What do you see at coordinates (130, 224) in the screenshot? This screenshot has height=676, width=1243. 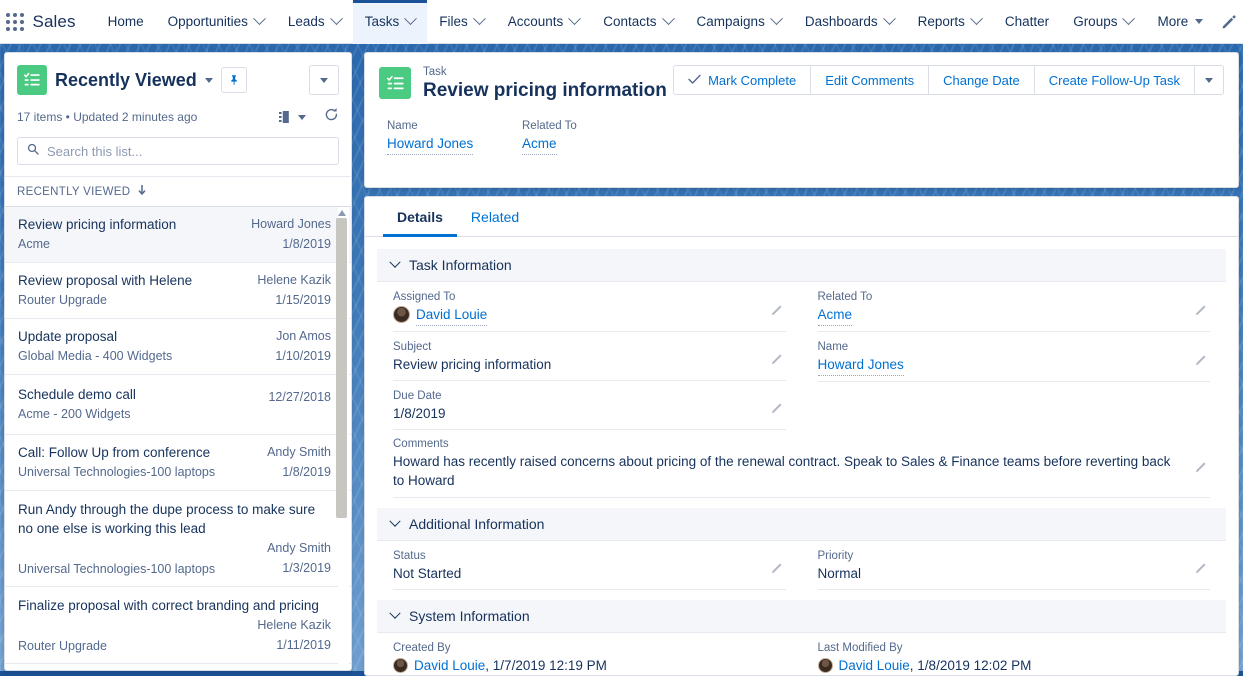 I see `list-item-title: Review pricing information` at bounding box center [130, 224].